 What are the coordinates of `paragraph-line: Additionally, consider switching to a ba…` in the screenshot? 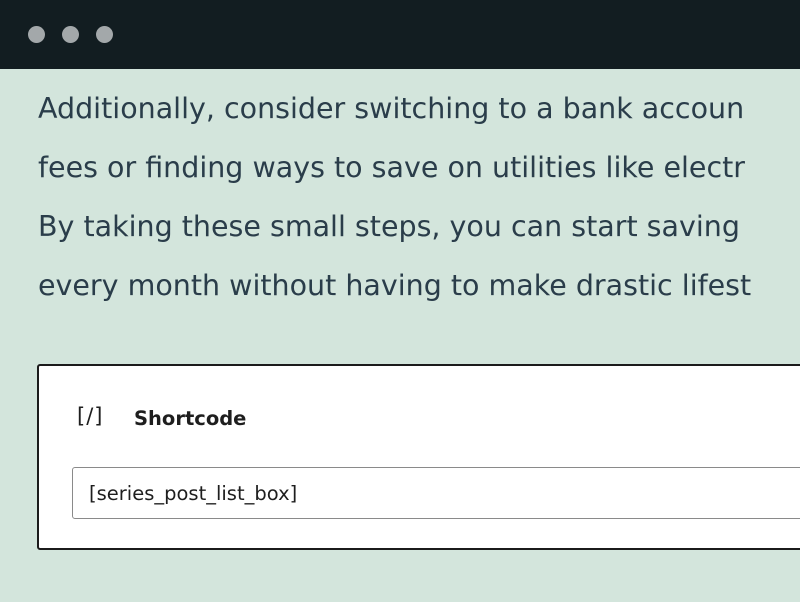 It's located at (391, 108).